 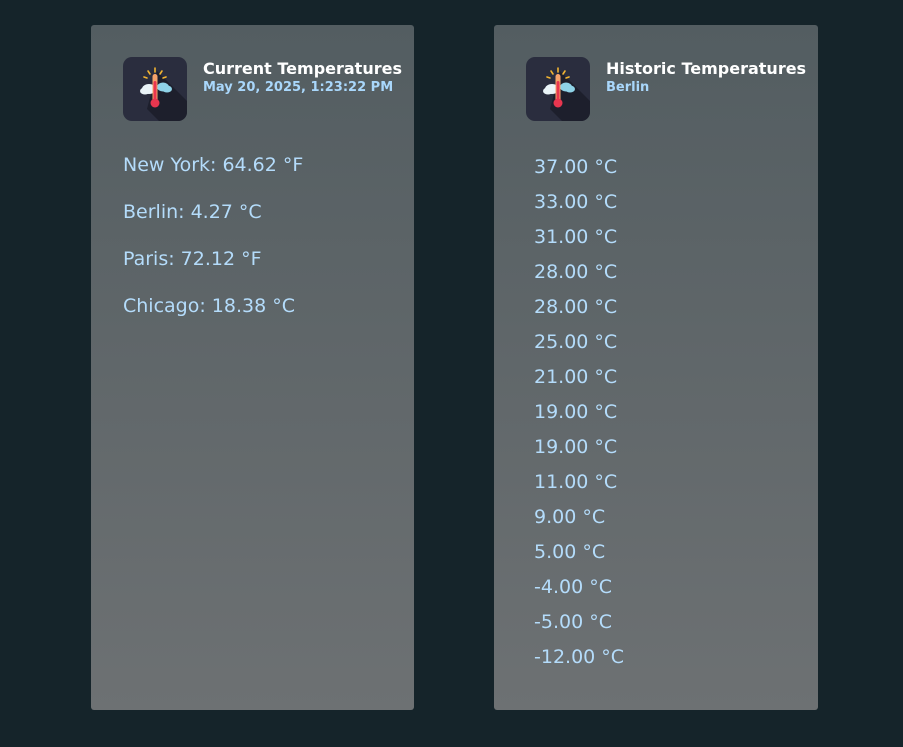 What do you see at coordinates (576, 237) in the screenshot?
I see `list-item: 31.00 °C` at bounding box center [576, 237].